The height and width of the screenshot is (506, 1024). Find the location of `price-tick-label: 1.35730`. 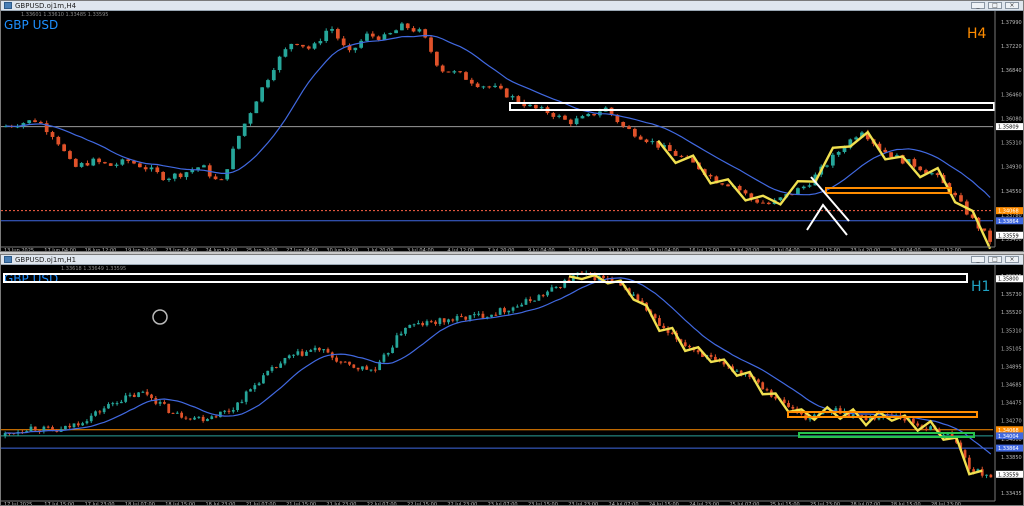

price-tick-label: 1.35730 is located at coordinates (1011, 295).